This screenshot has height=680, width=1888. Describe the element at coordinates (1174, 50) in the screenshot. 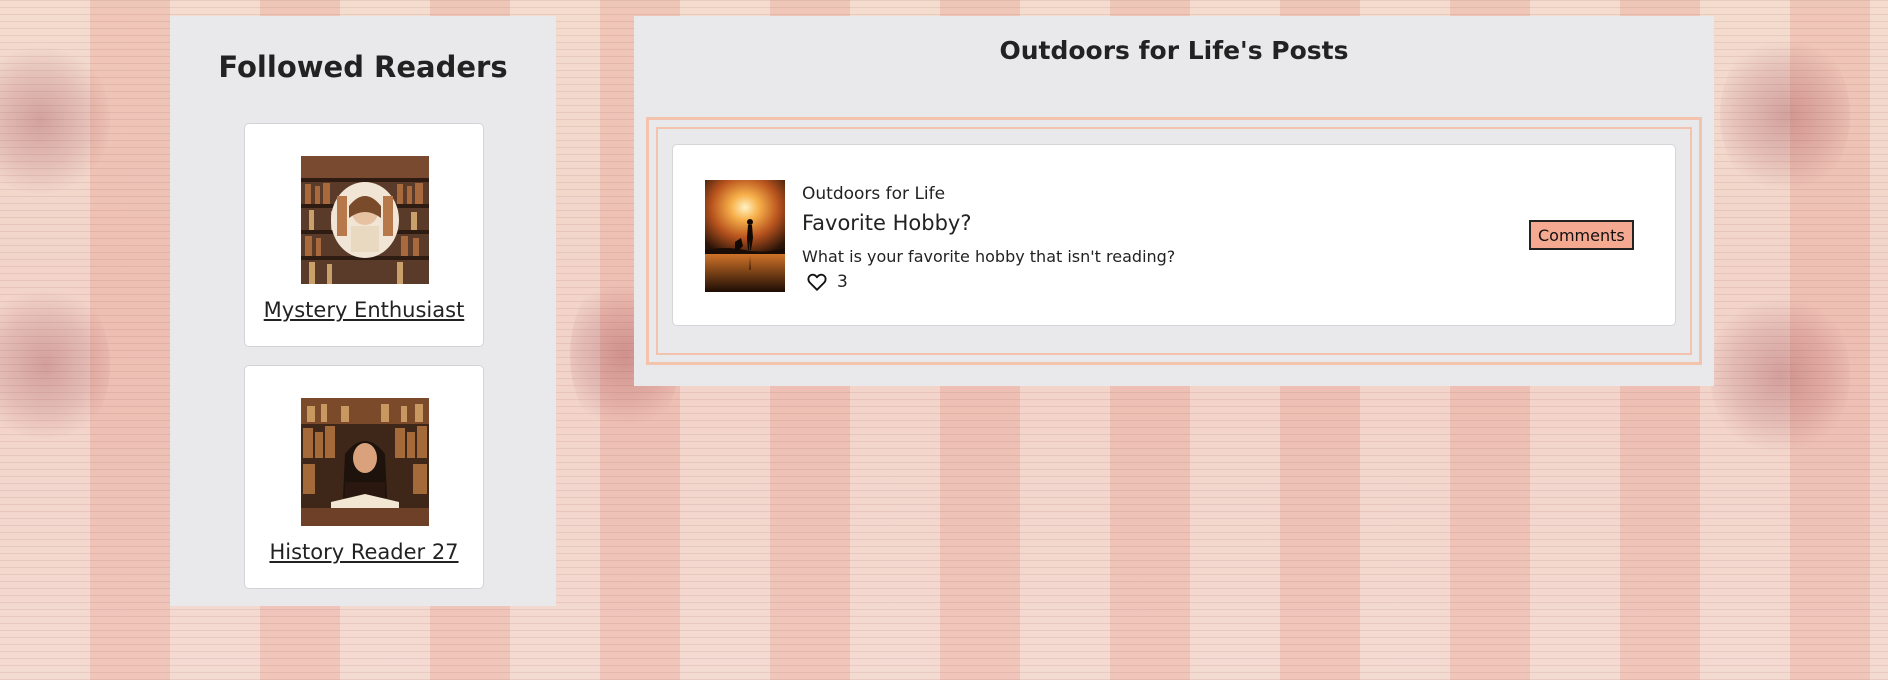

I see `posts-title: Outdoors for Life's Posts` at that location.